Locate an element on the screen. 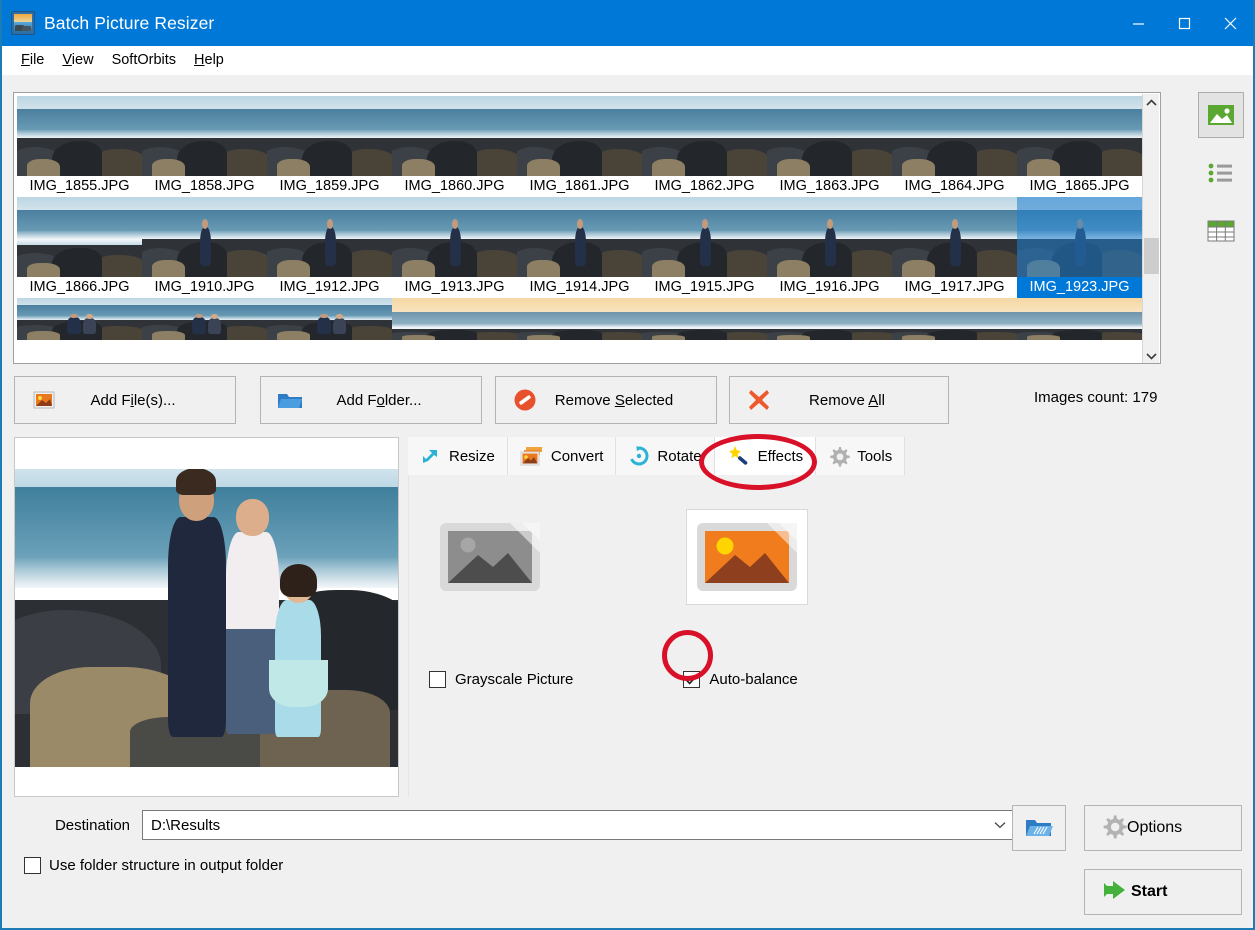 The height and width of the screenshot is (930, 1255). autobalance-preview-card is located at coordinates (747, 557).